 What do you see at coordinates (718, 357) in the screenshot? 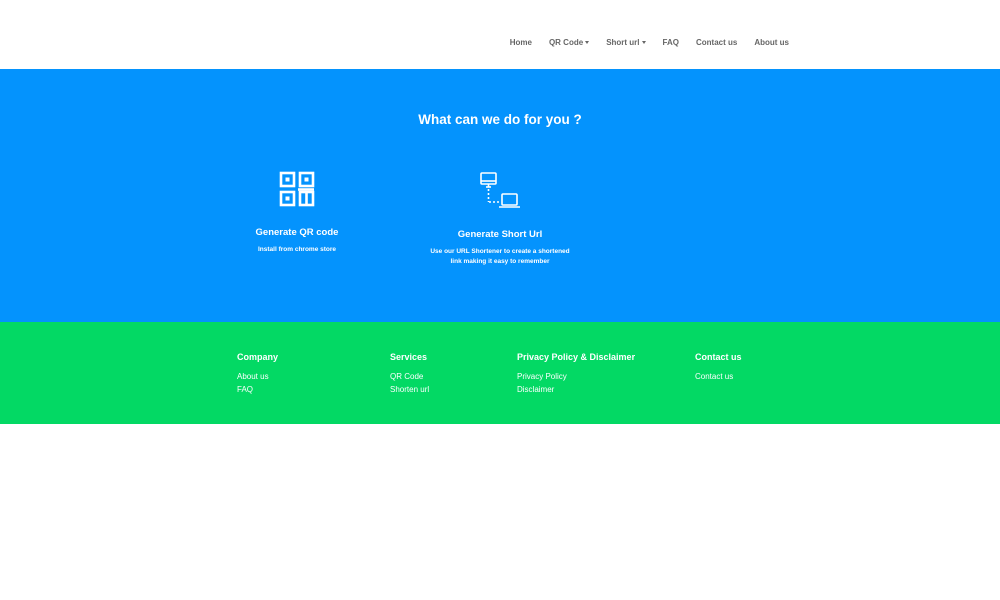
I see `footer-heading: Contact us` at bounding box center [718, 357].